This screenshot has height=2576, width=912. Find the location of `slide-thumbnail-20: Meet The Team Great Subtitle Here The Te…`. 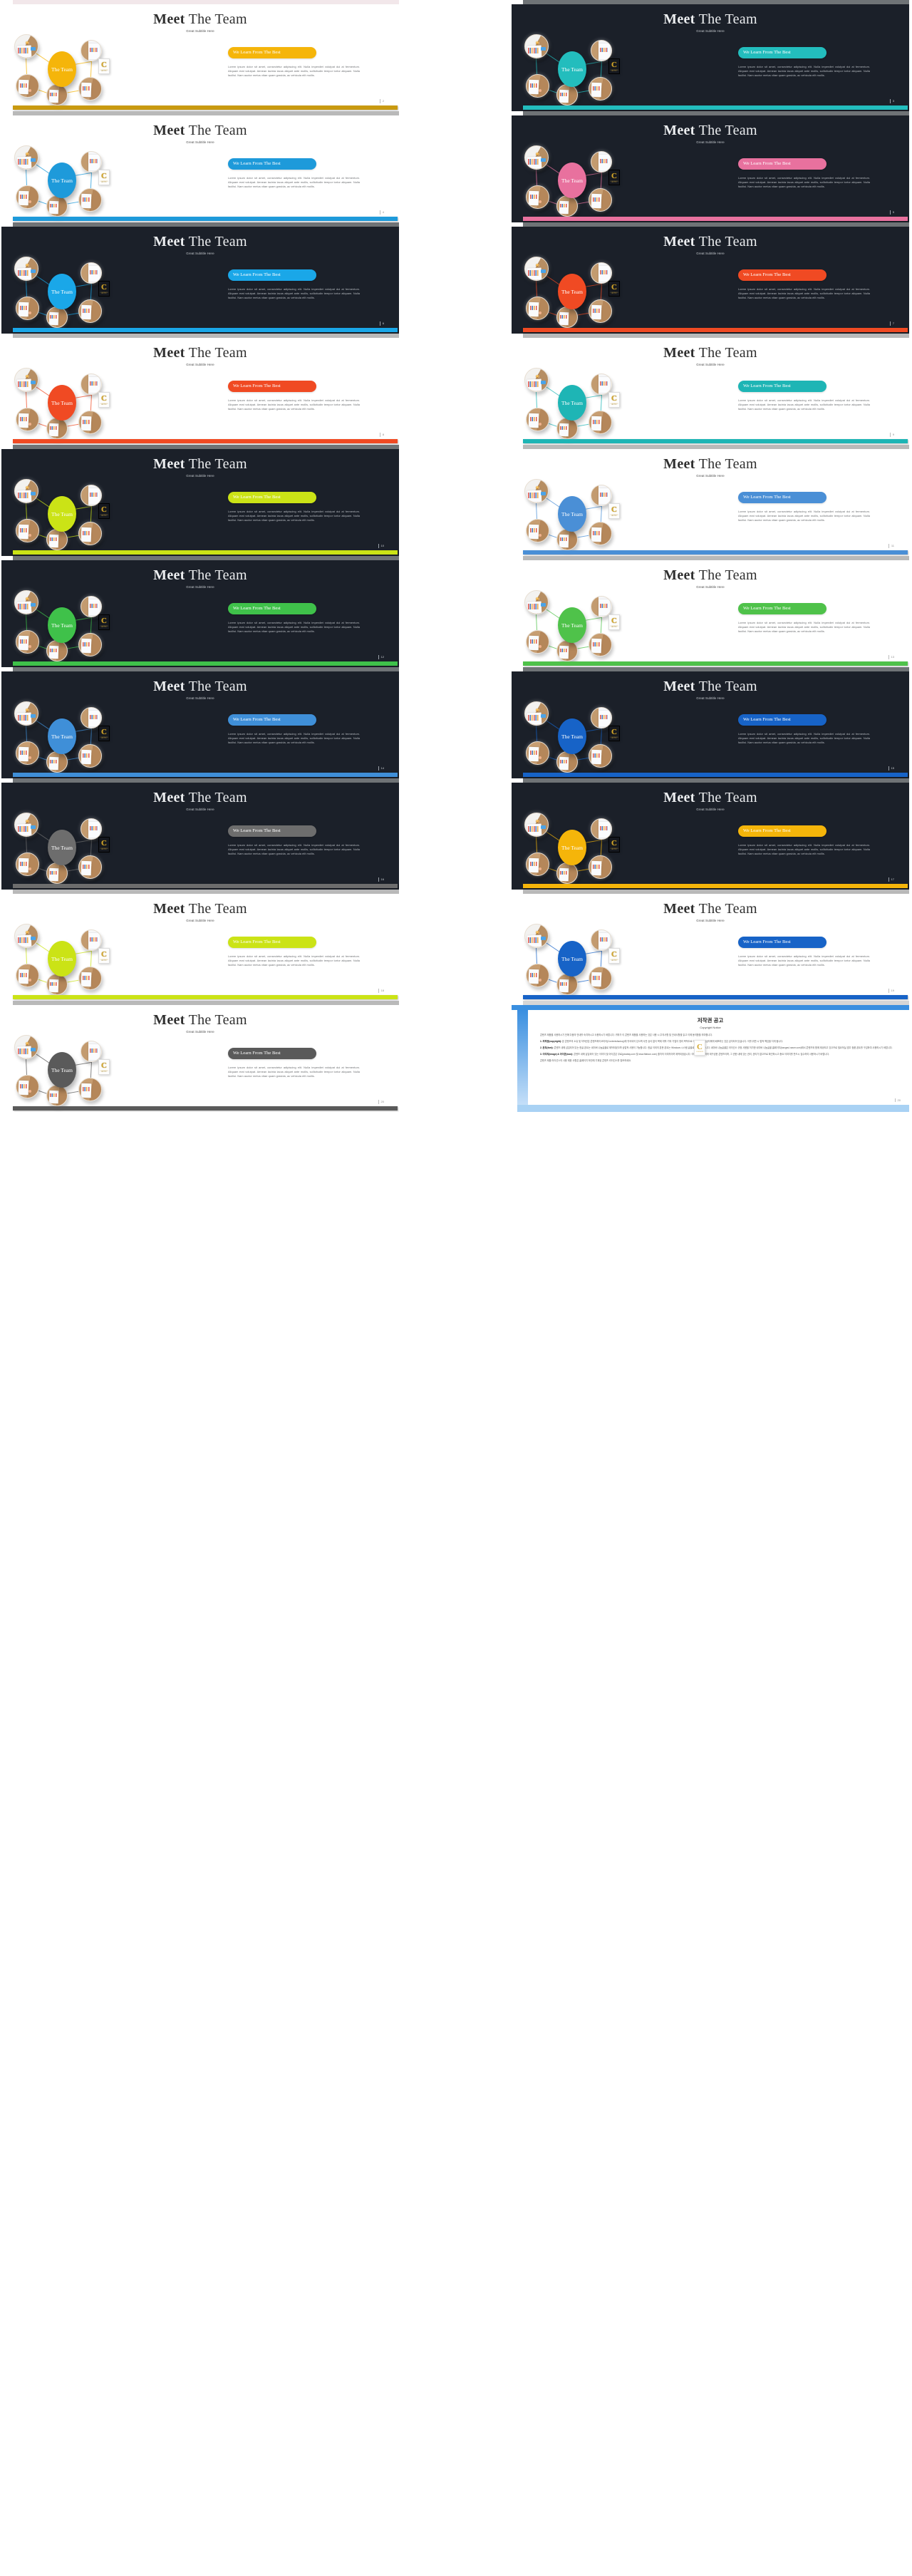

slide-thumbnail-20: Meet The Team Great Subtitle Here The Te… is located at coordinates (200, 1056).